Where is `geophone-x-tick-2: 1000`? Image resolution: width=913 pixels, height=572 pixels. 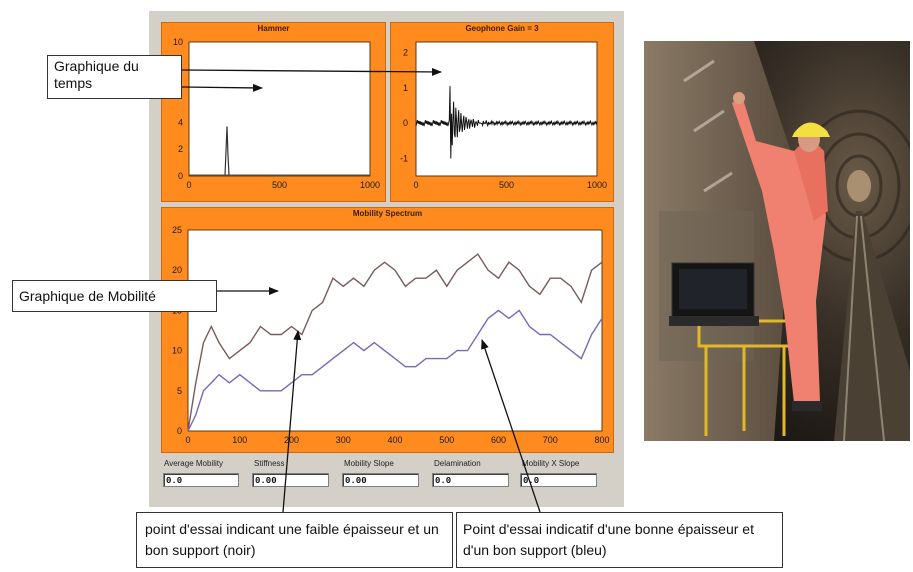
geophone-x-tick-2: 1000 is located at coordinates (597, 185).